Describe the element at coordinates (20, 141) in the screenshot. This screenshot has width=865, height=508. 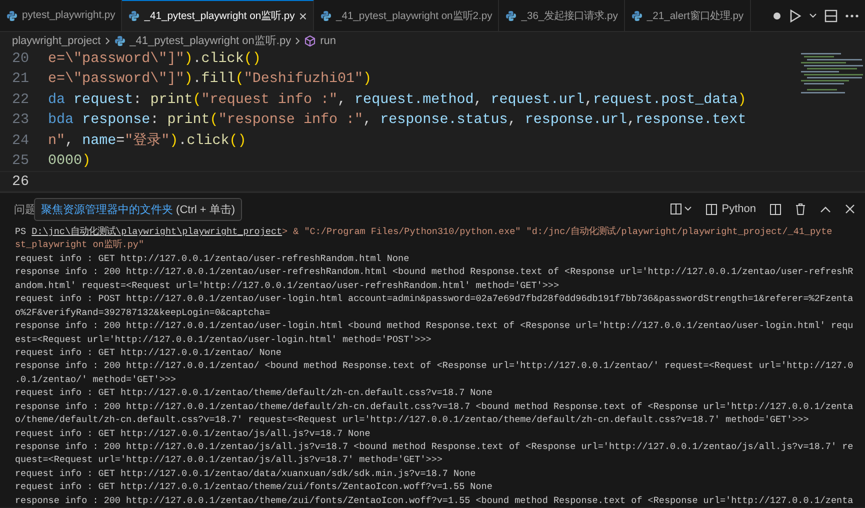
I see `line-number: 24` at that location.